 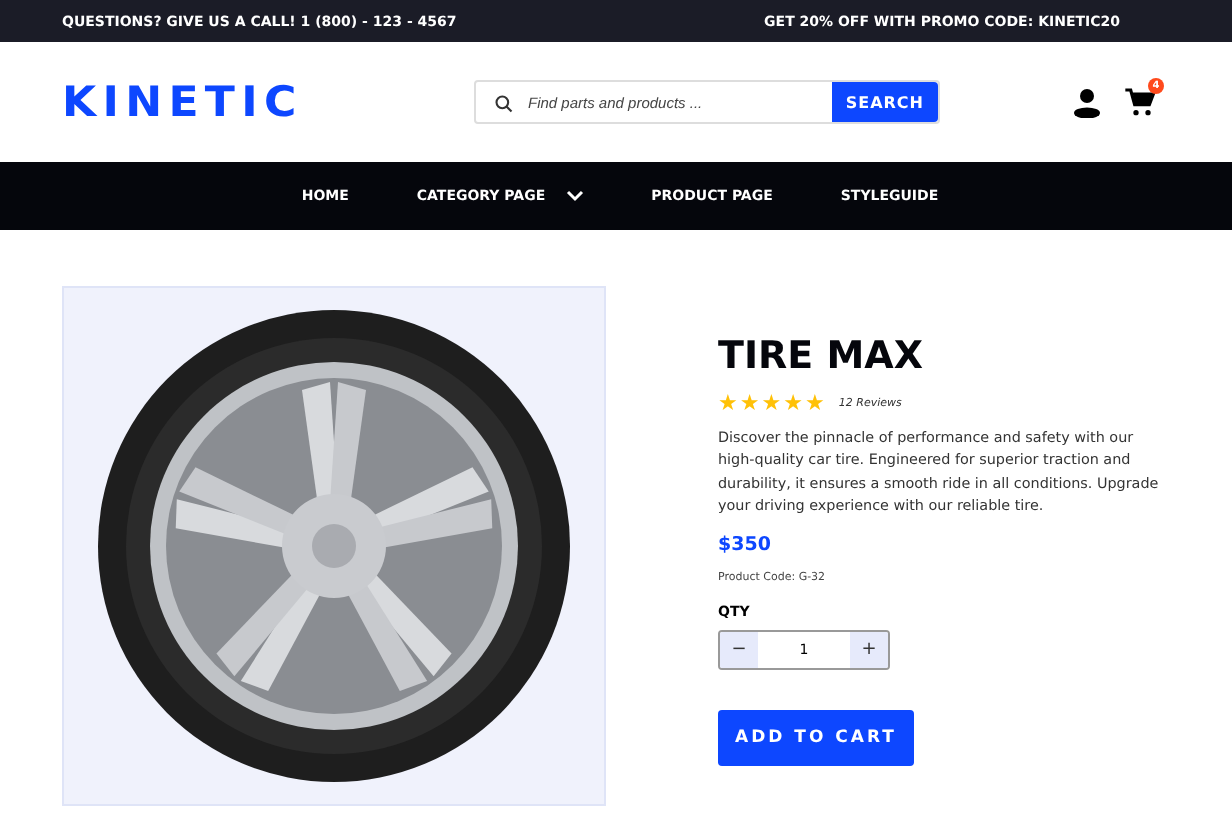 I want to click on search-icon, so click(x=504, y=104).